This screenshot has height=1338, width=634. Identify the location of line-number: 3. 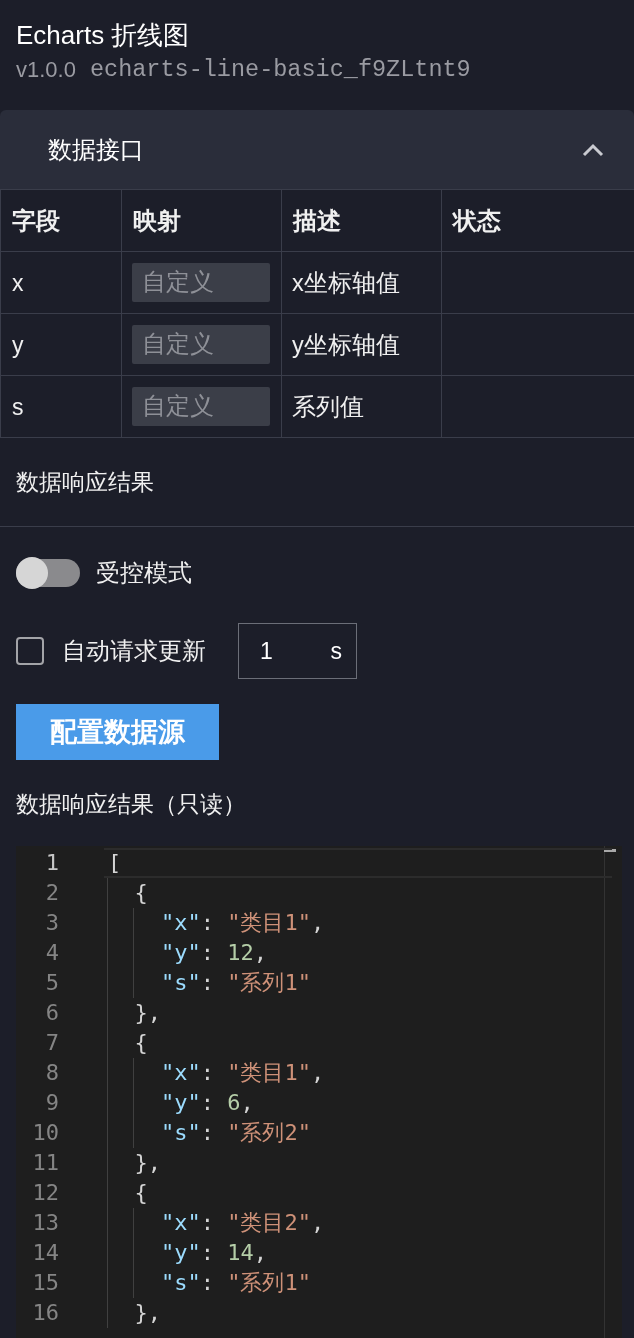
(52, 923).